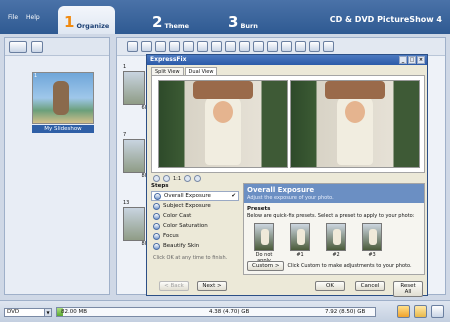 The height and width of the screenshot is (322, 450). I want to click on disc-type-select: DVD ▼, so click(28, 312).